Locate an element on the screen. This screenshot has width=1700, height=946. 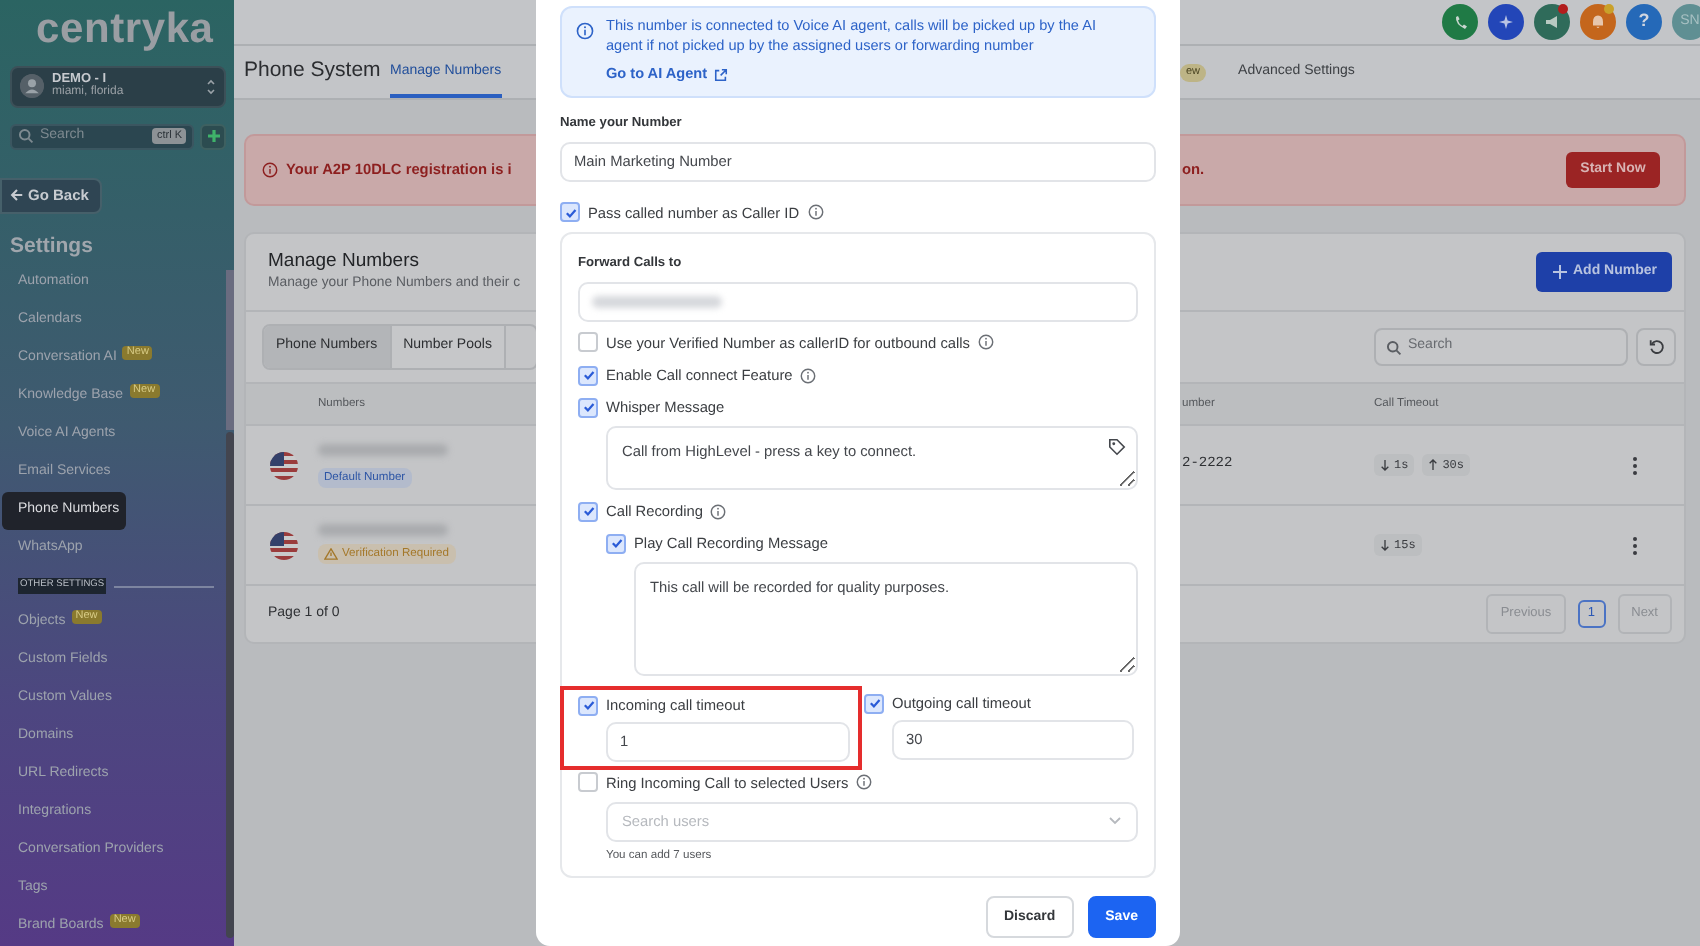
forward-number-field is located at coordinates (858, 301).